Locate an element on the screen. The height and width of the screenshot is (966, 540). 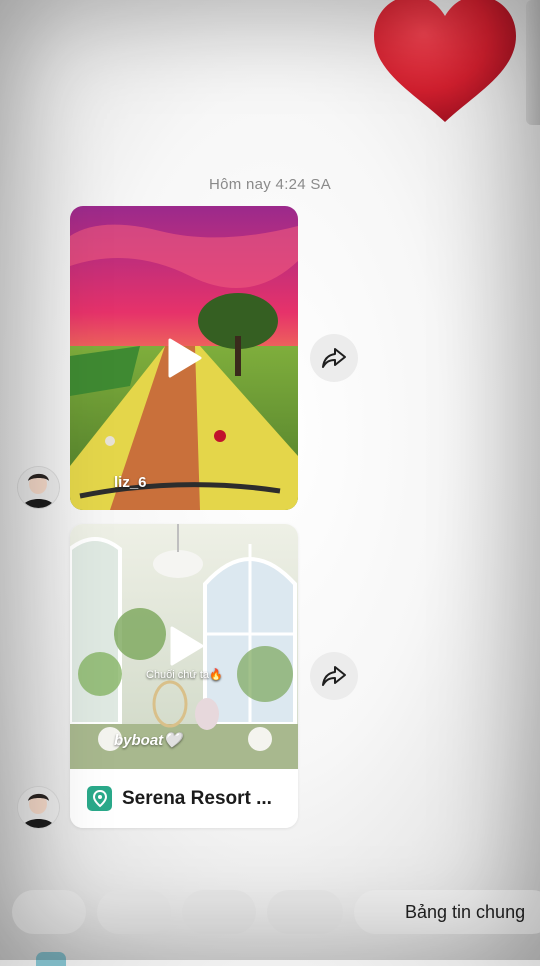
video-message: liz_6 is located at coordinates (184, 358).